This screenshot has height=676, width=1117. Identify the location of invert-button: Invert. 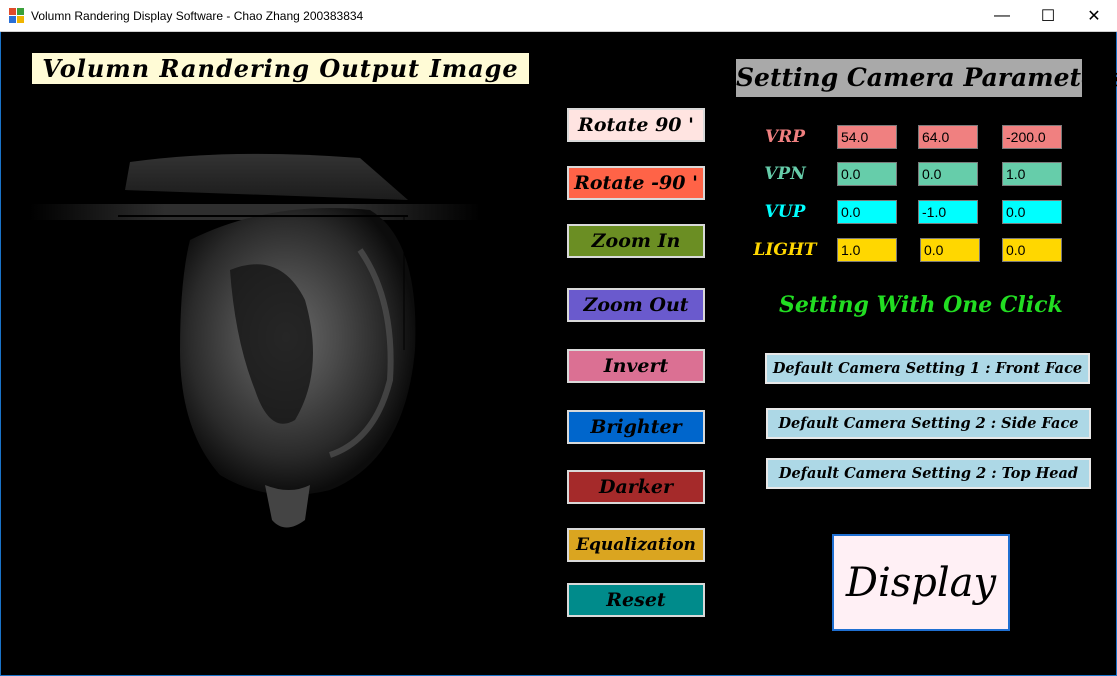
(636, 366).